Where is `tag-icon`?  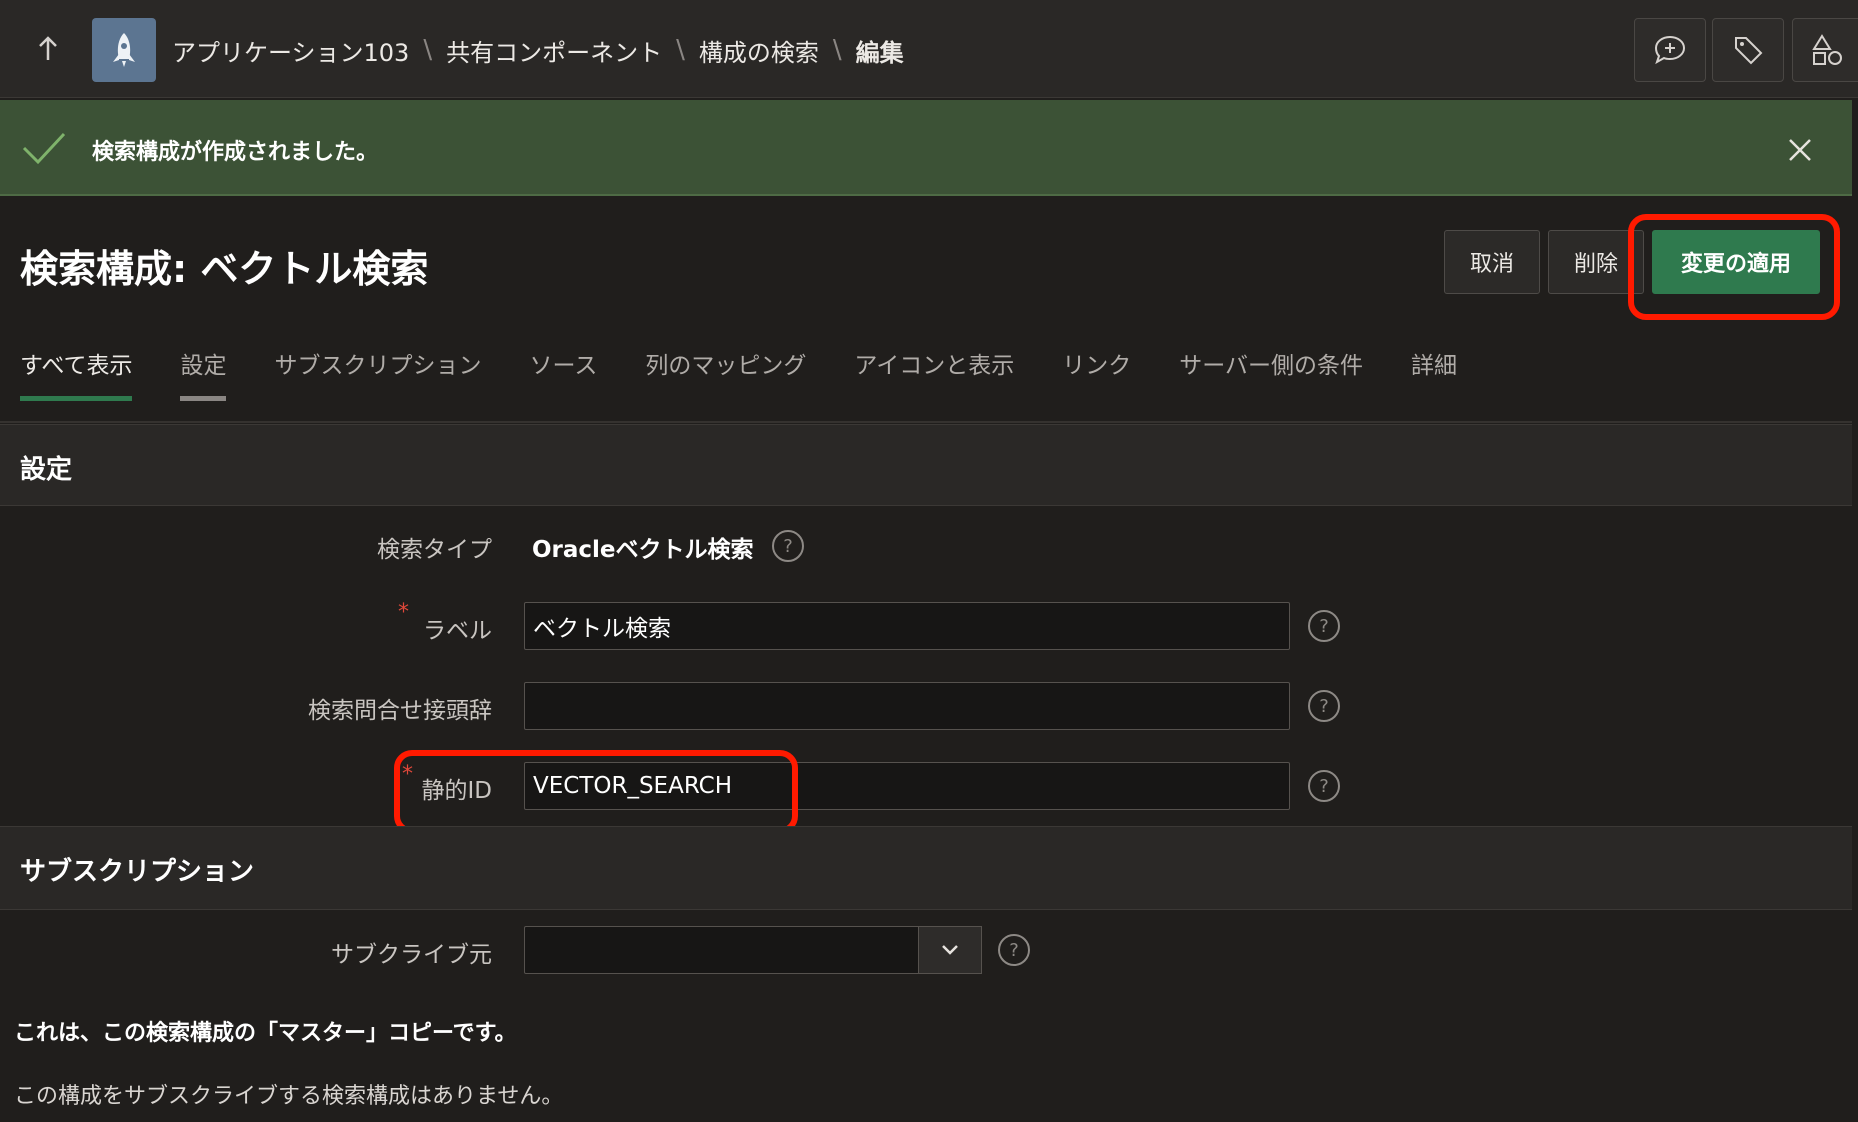
tag-icon is located at coordinates (1749, 51).